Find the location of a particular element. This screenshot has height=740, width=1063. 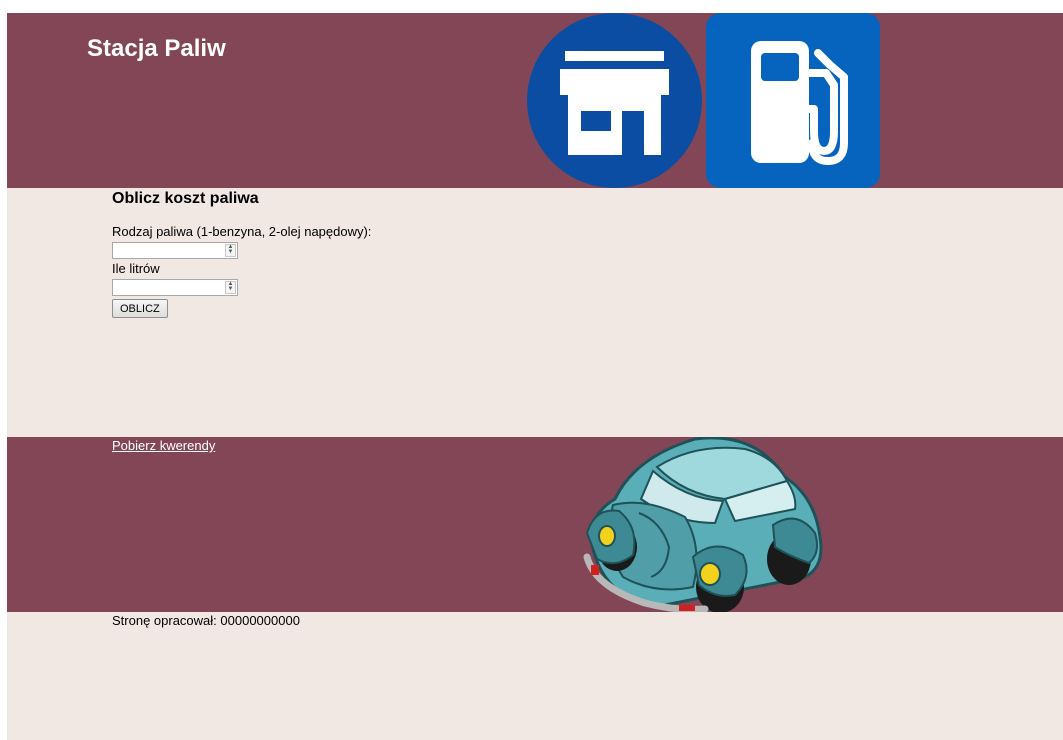

liters-label: Ile litrów is located at coordinates (136, 268).